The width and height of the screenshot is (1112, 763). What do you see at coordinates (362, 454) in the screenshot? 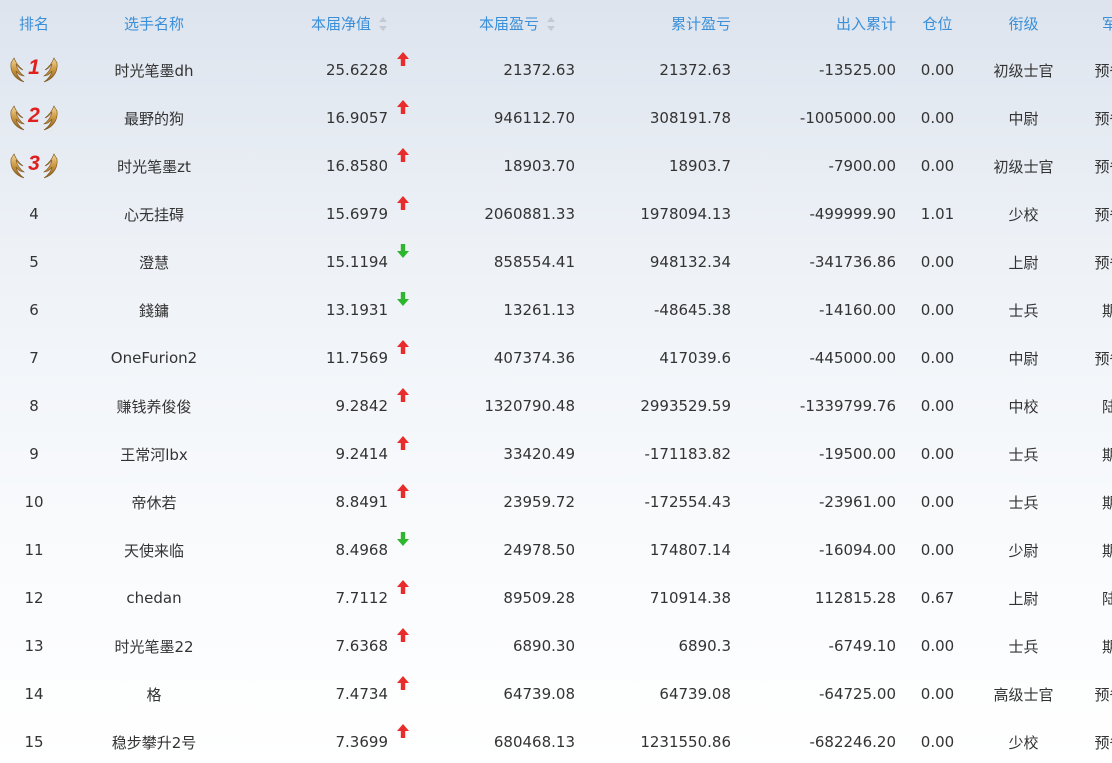
I see `nav-value: 9.2414` at bounding box center [362, 454].